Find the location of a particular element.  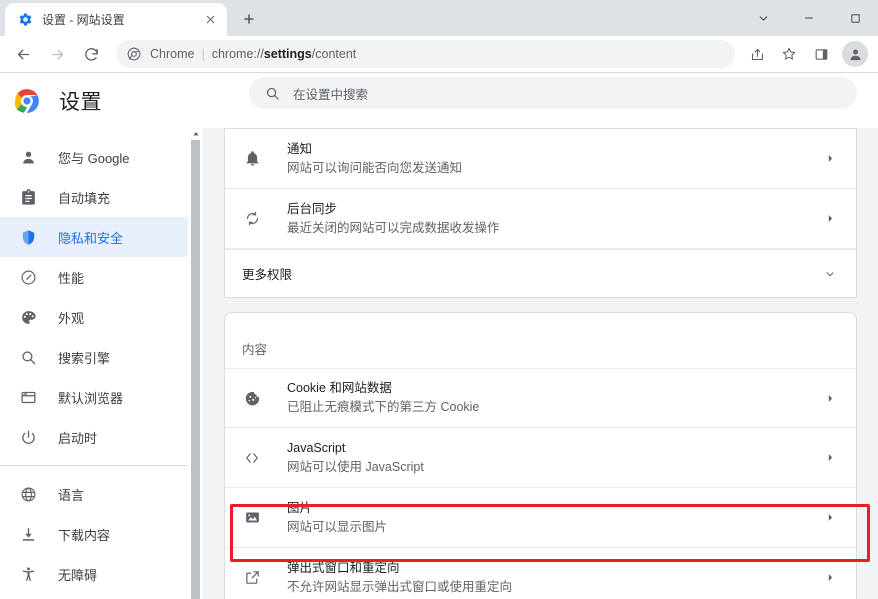

row-subtitle: 不允许网站显示弹出式窗口或使用重定向 is located at coordinates (400, 586).